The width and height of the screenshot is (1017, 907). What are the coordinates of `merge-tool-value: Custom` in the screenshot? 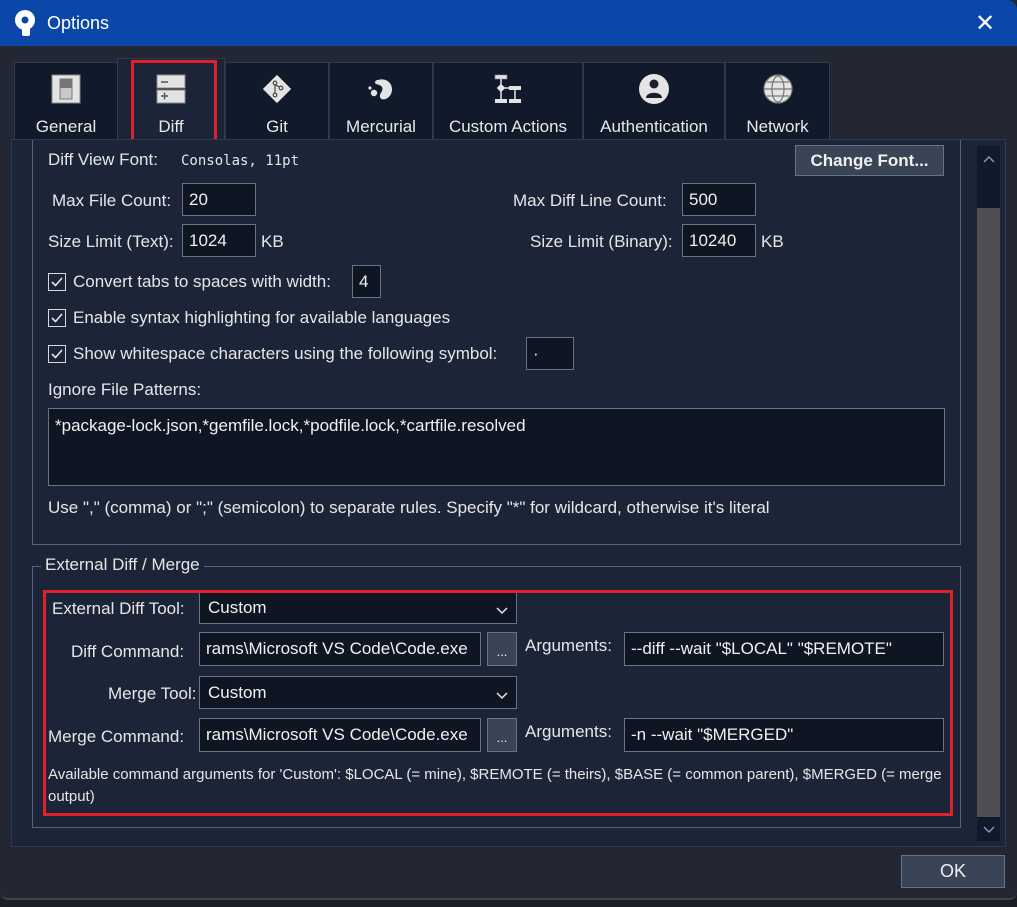 It's located at (237, 692).